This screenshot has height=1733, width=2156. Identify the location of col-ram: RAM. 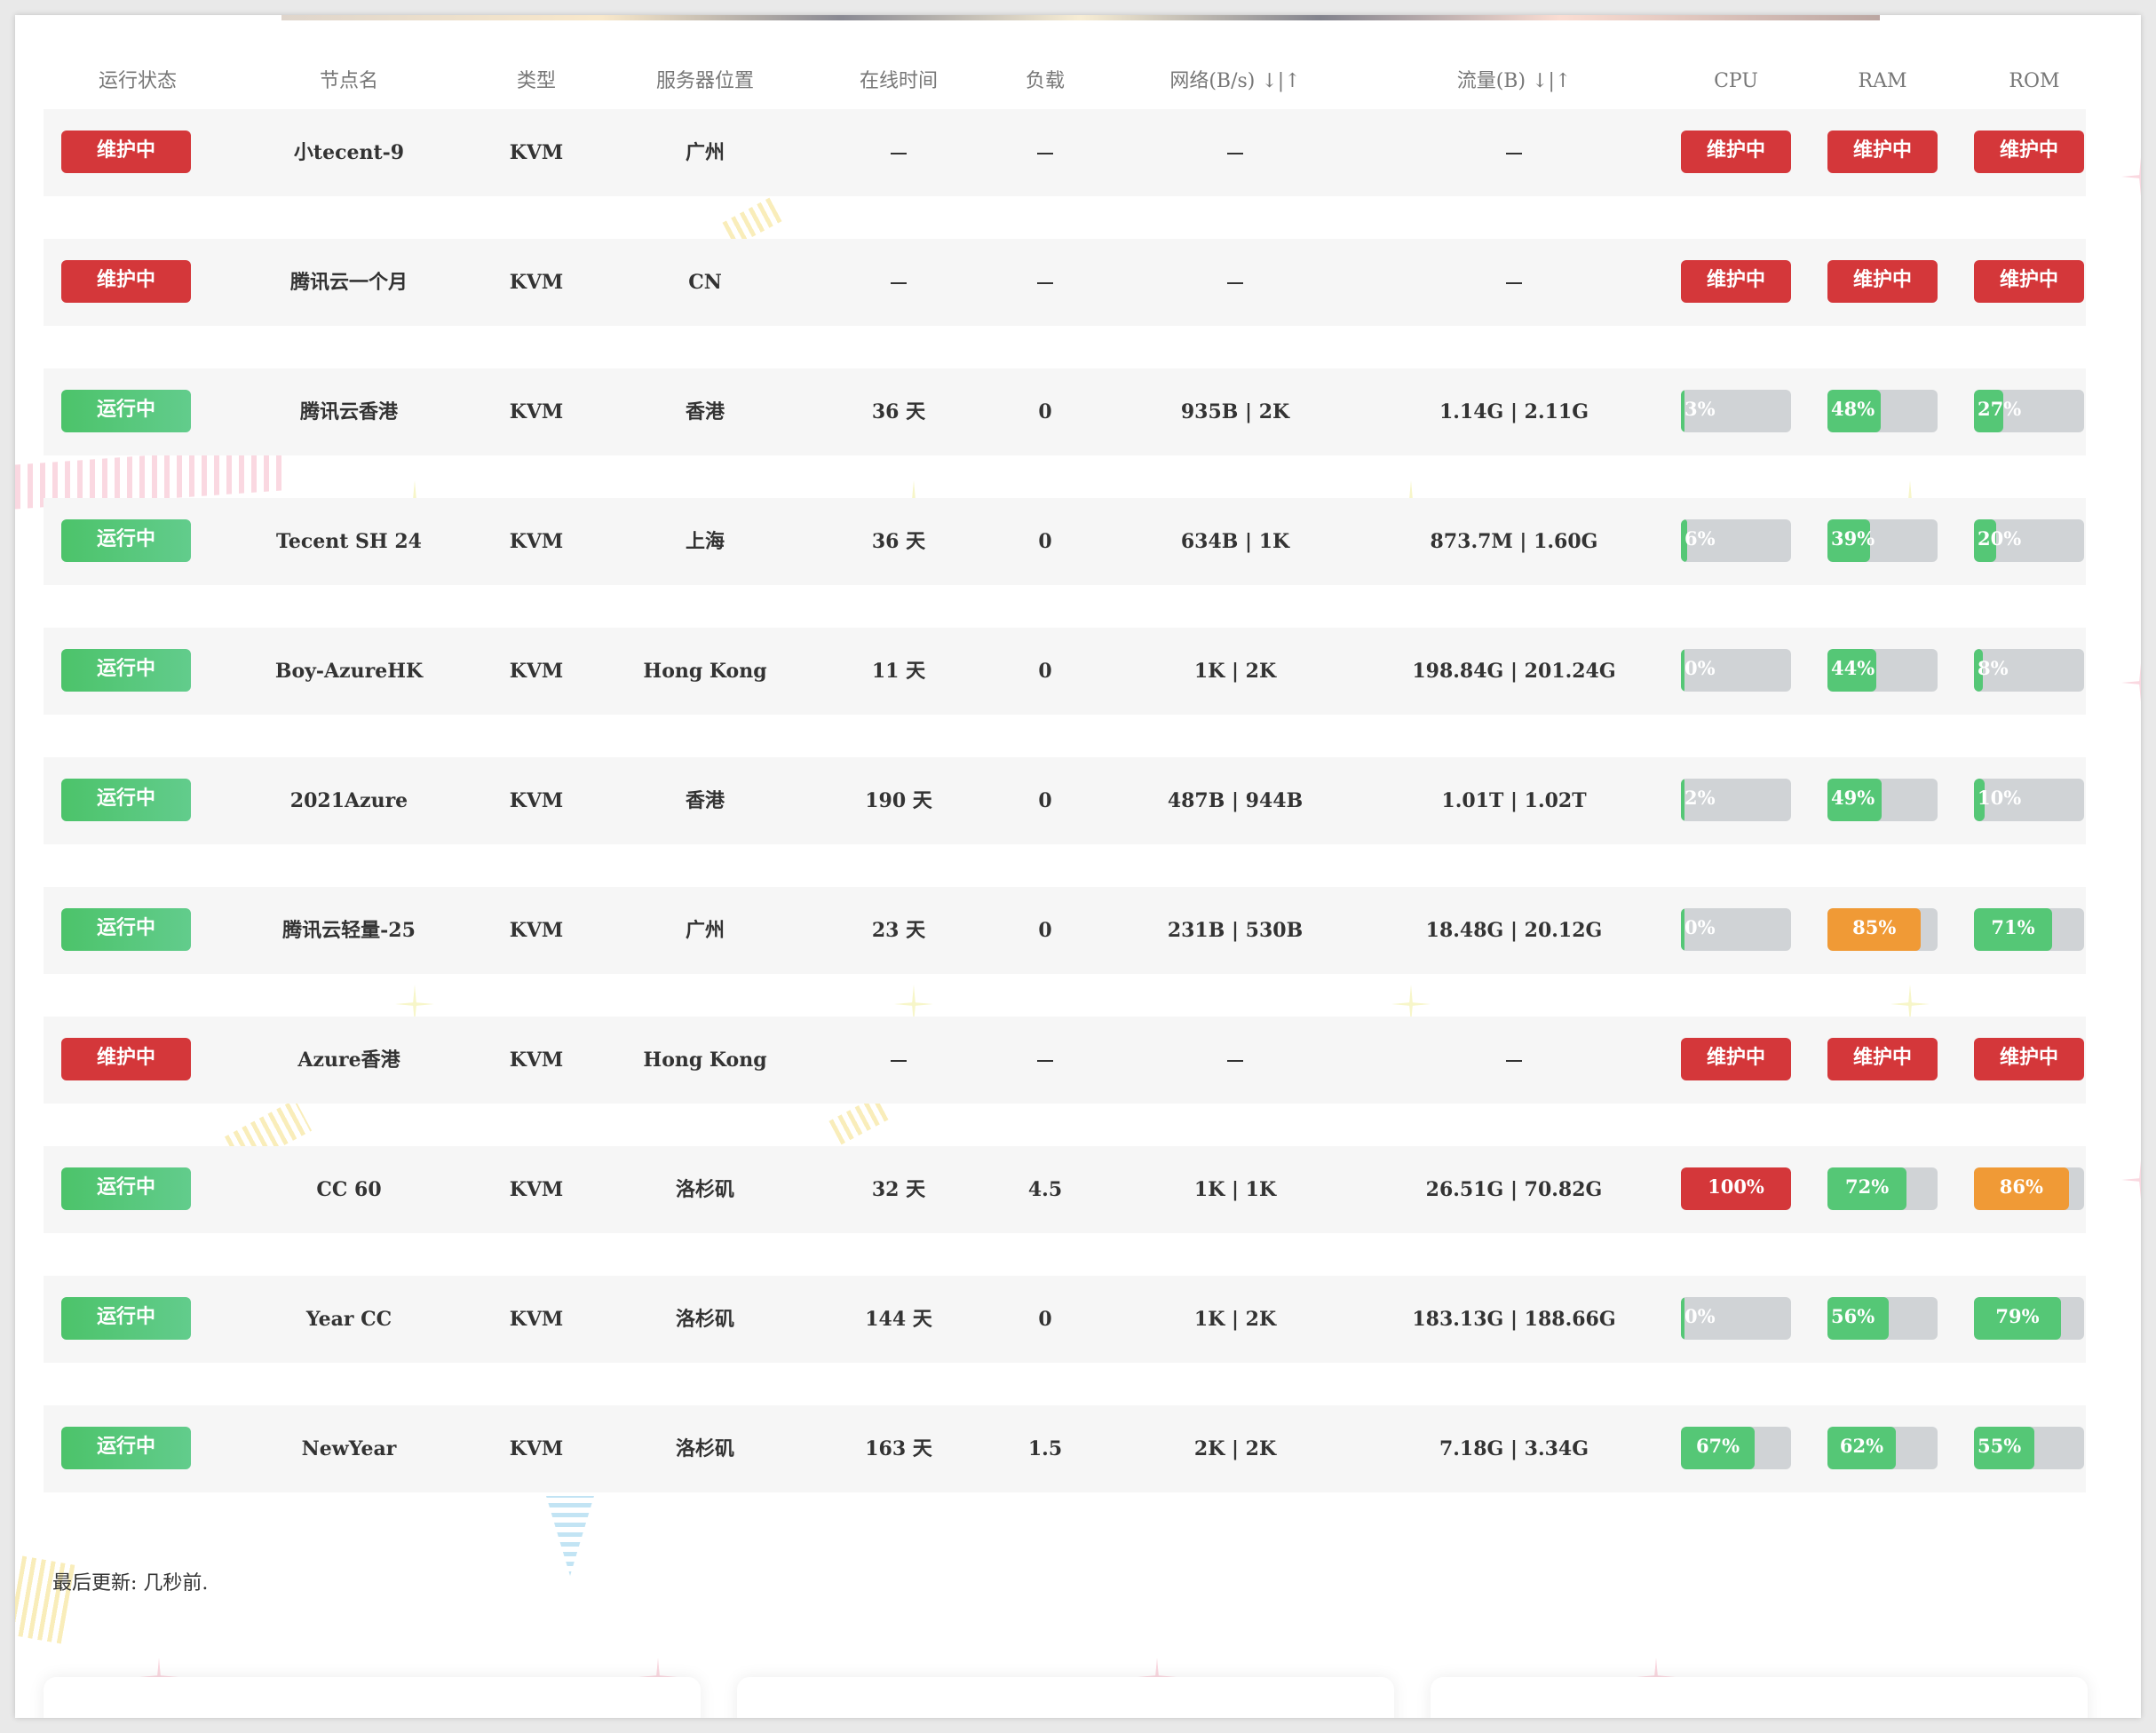
(1883, 82).